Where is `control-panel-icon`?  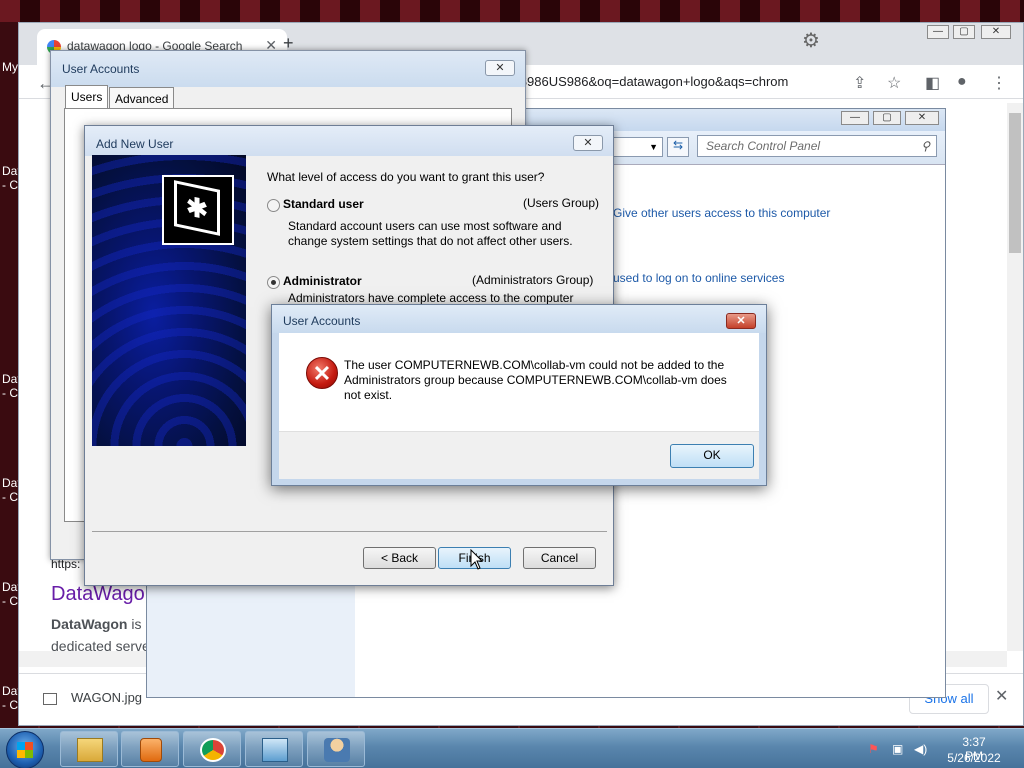
control-panel-icon is located at coordinates (275, 750).